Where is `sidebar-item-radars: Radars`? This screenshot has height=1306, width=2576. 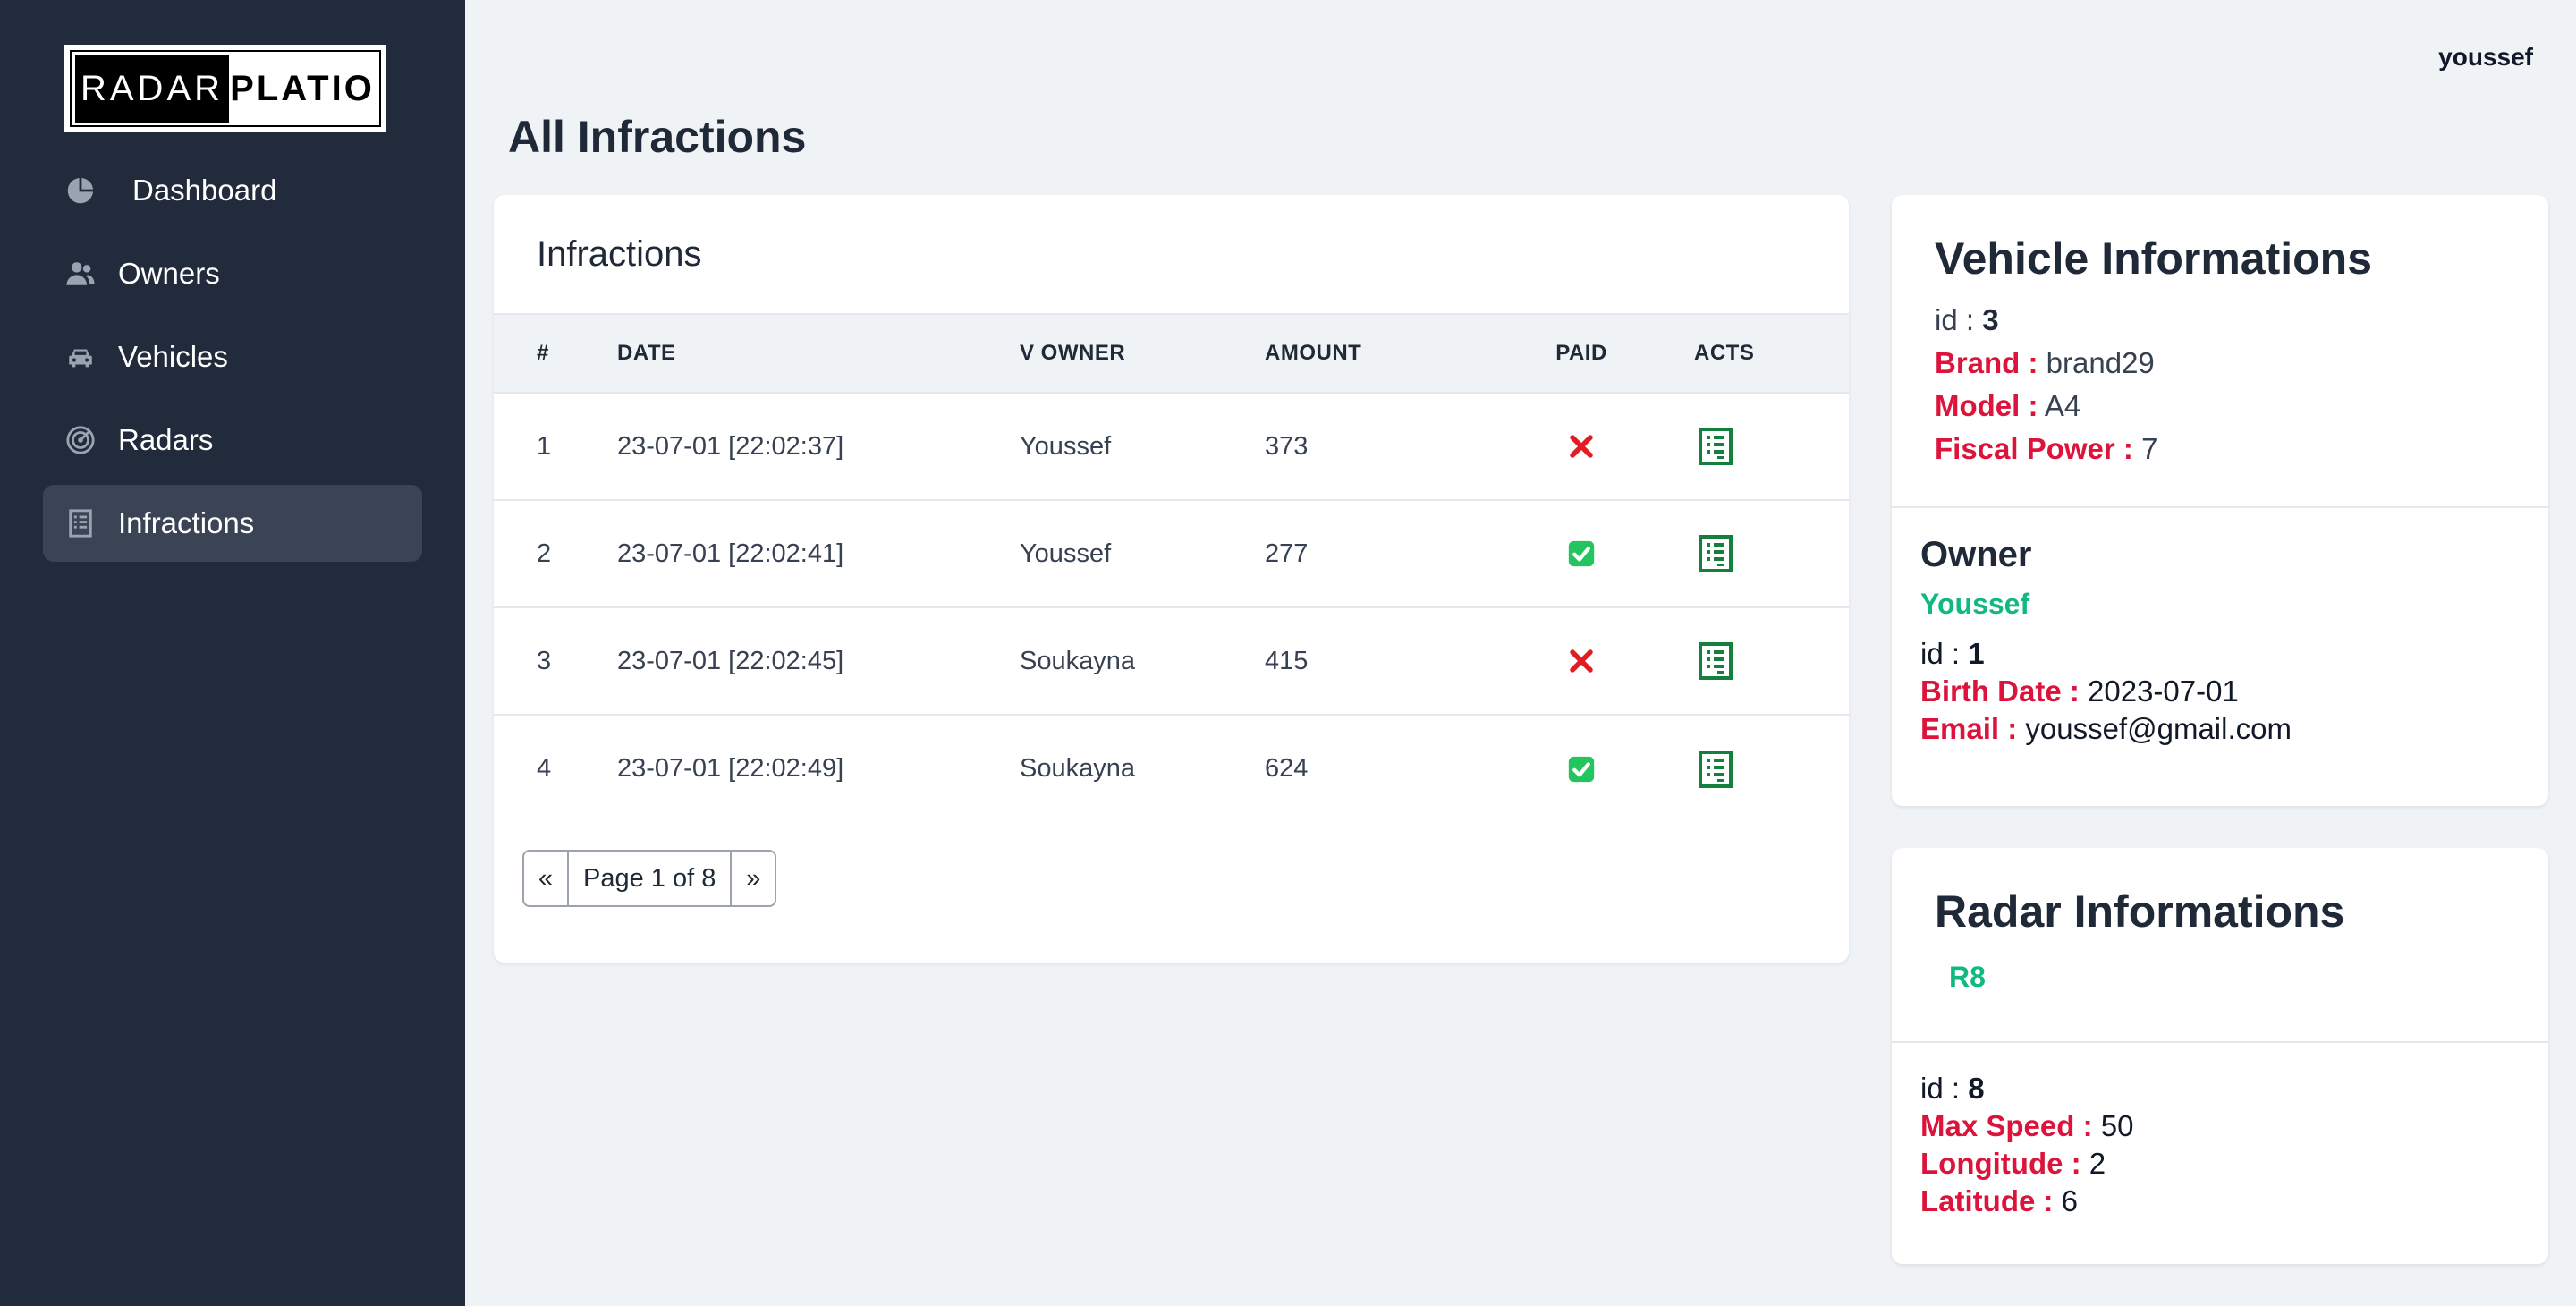 sidebar-item-radars: Radars is located at coordinates (232, 441).